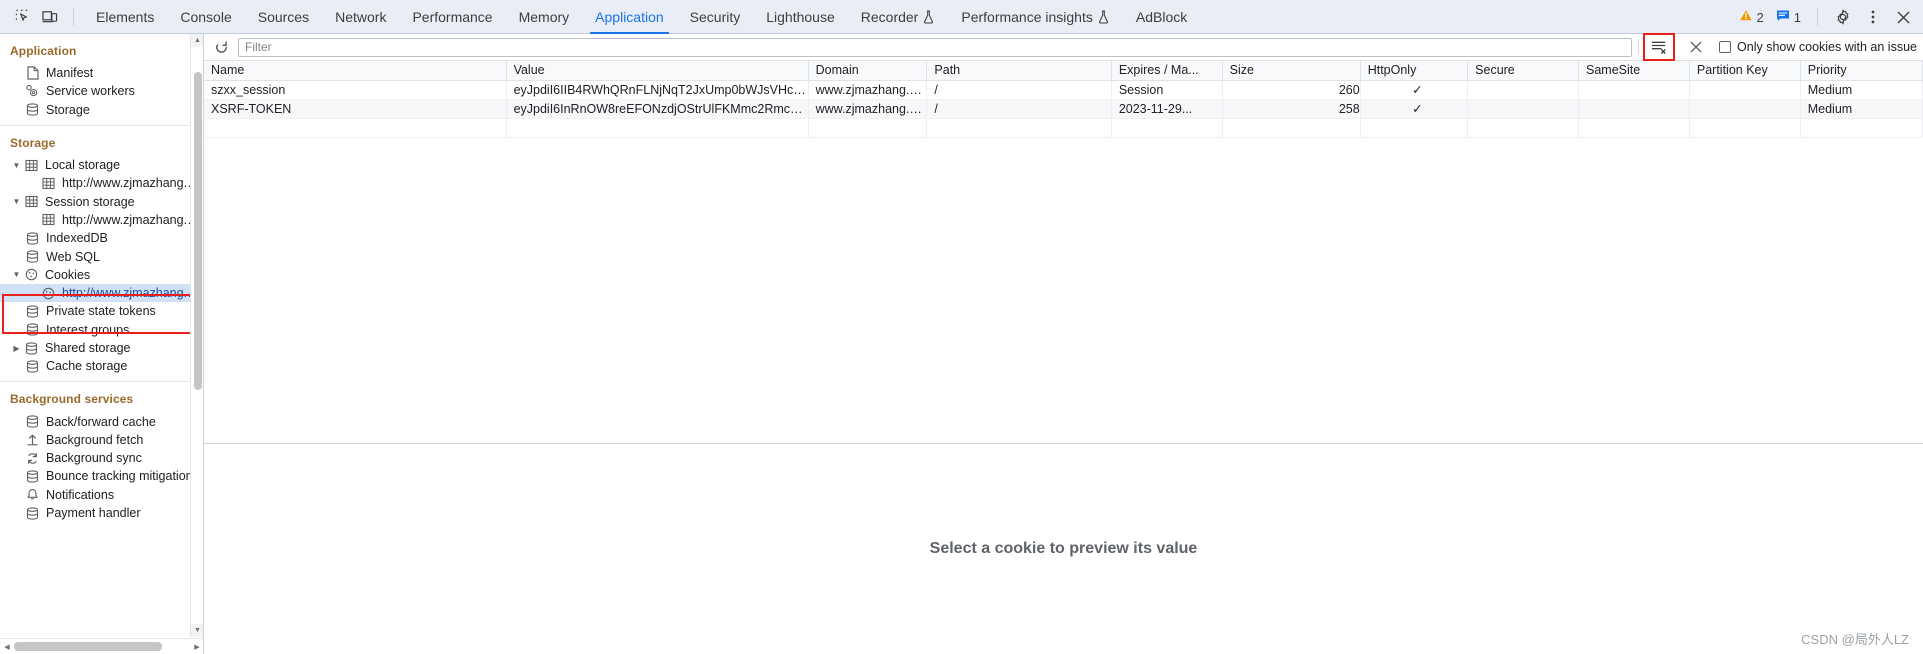 This screenshot has width=1923, height=654. Describe the element at coordinates (1634, 71) in the screenshot. I see `column-header-samesite: SameSite` at that location.